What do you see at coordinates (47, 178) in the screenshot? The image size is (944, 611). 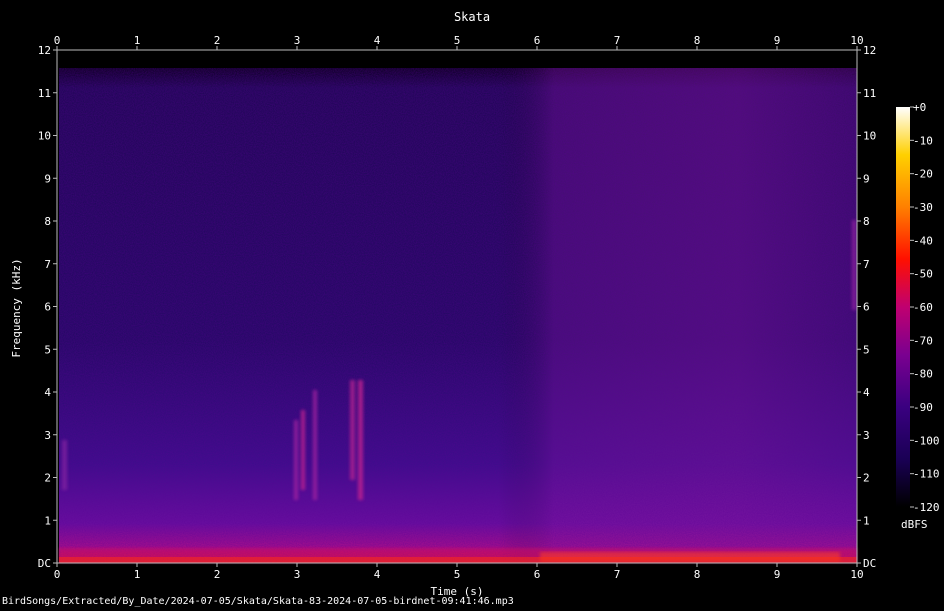 I see `y-tick-label-left: 9` at bounding box center [47, 178].